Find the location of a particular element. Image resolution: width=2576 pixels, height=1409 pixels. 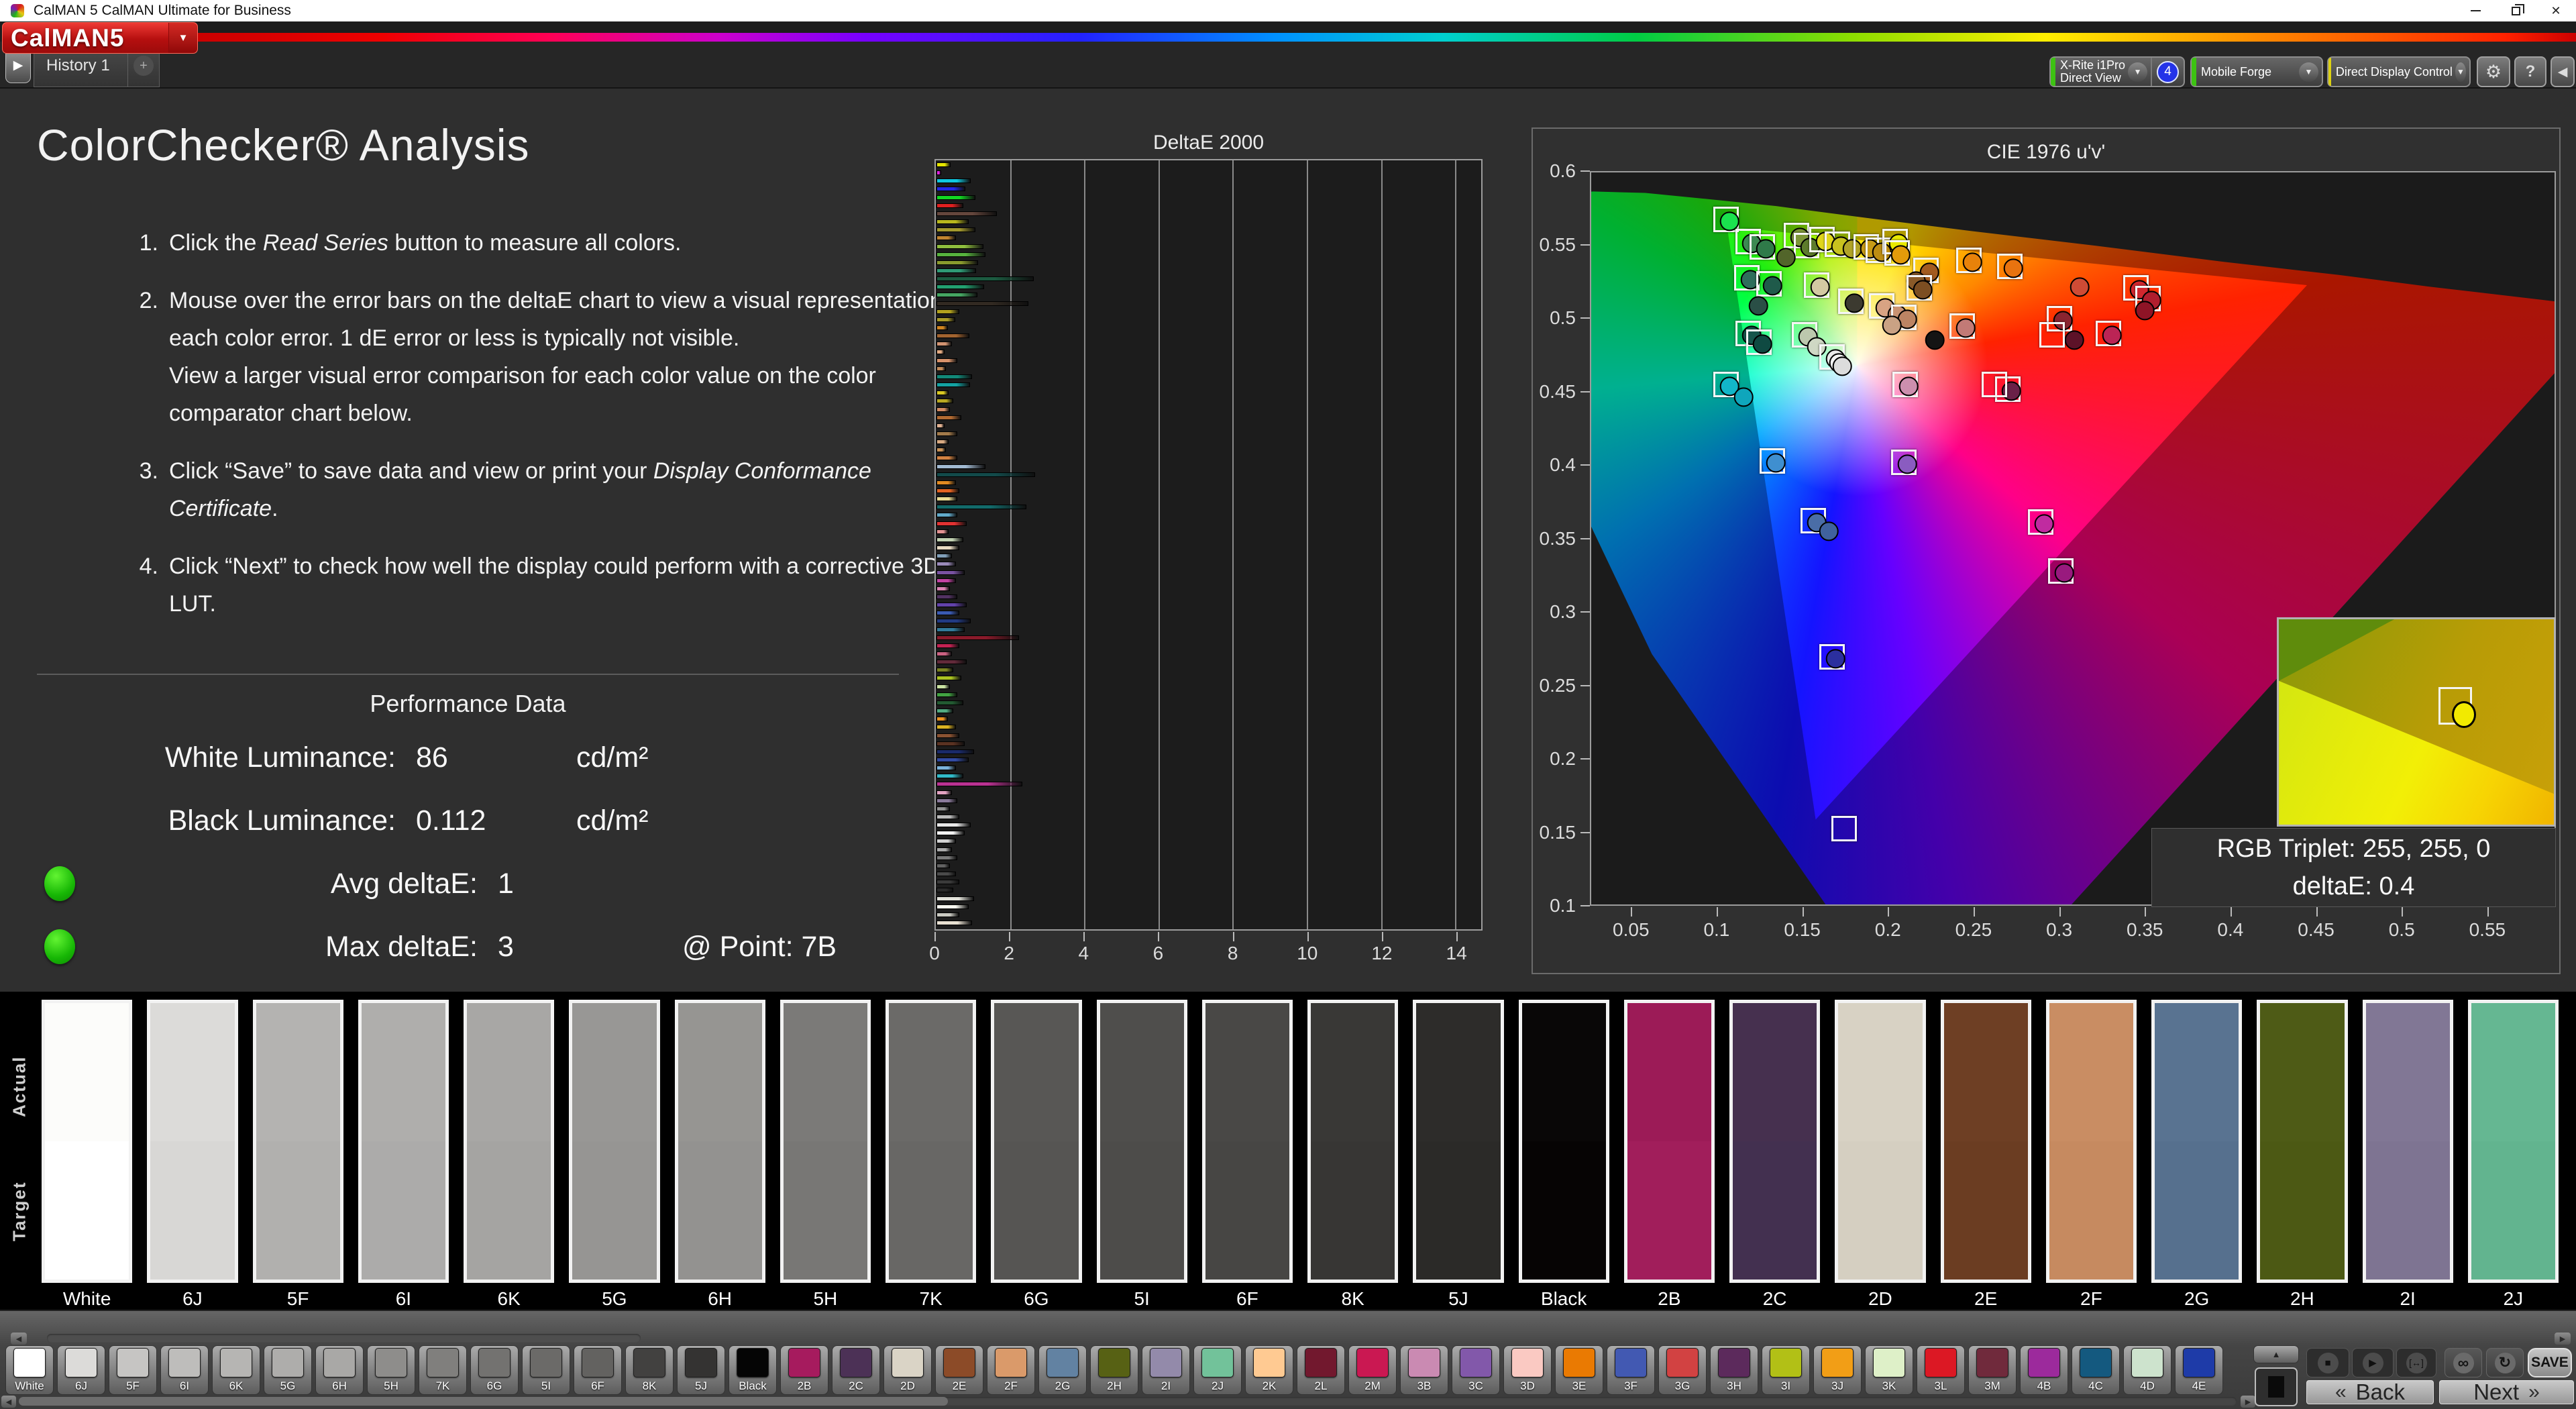

pattern-swatch-white: White is located at coordinates (29, 1370).